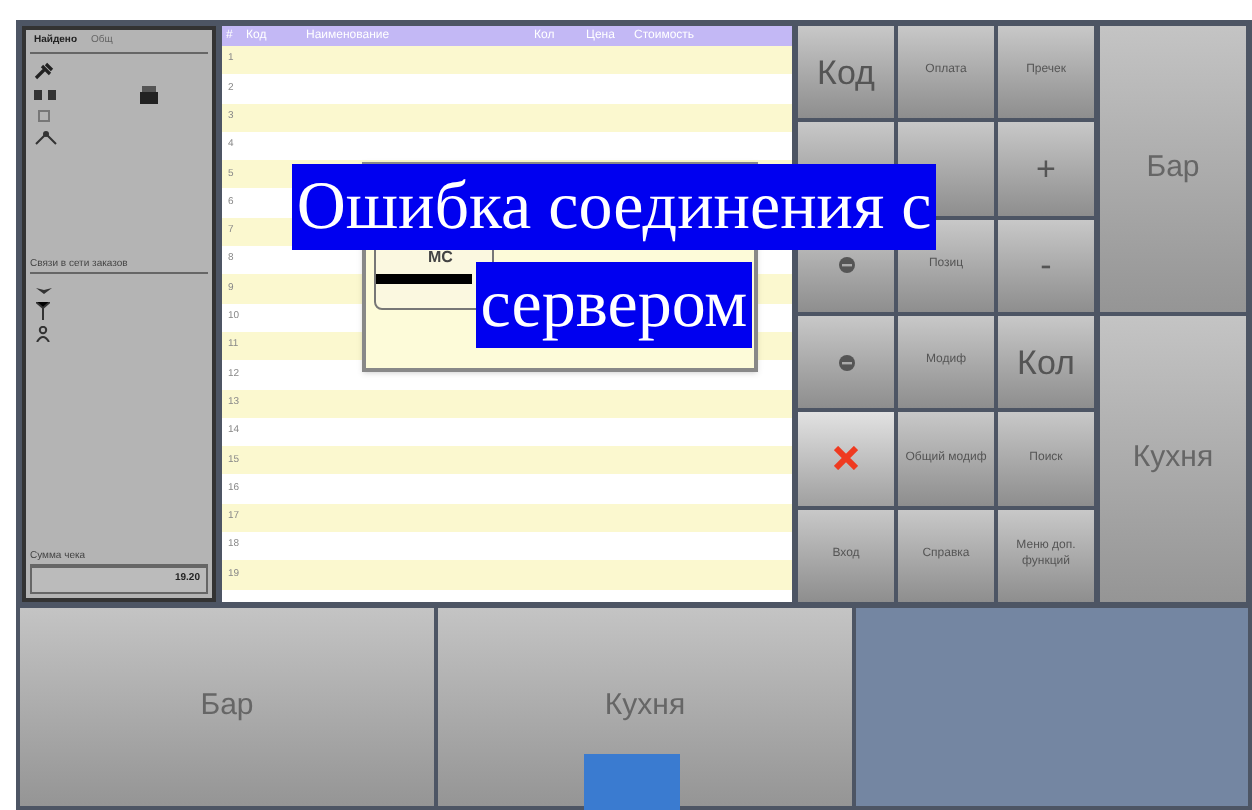  Describe the element at coordinates (614, 305) in the screenshot. I see `error-toast: сервером` at that location.